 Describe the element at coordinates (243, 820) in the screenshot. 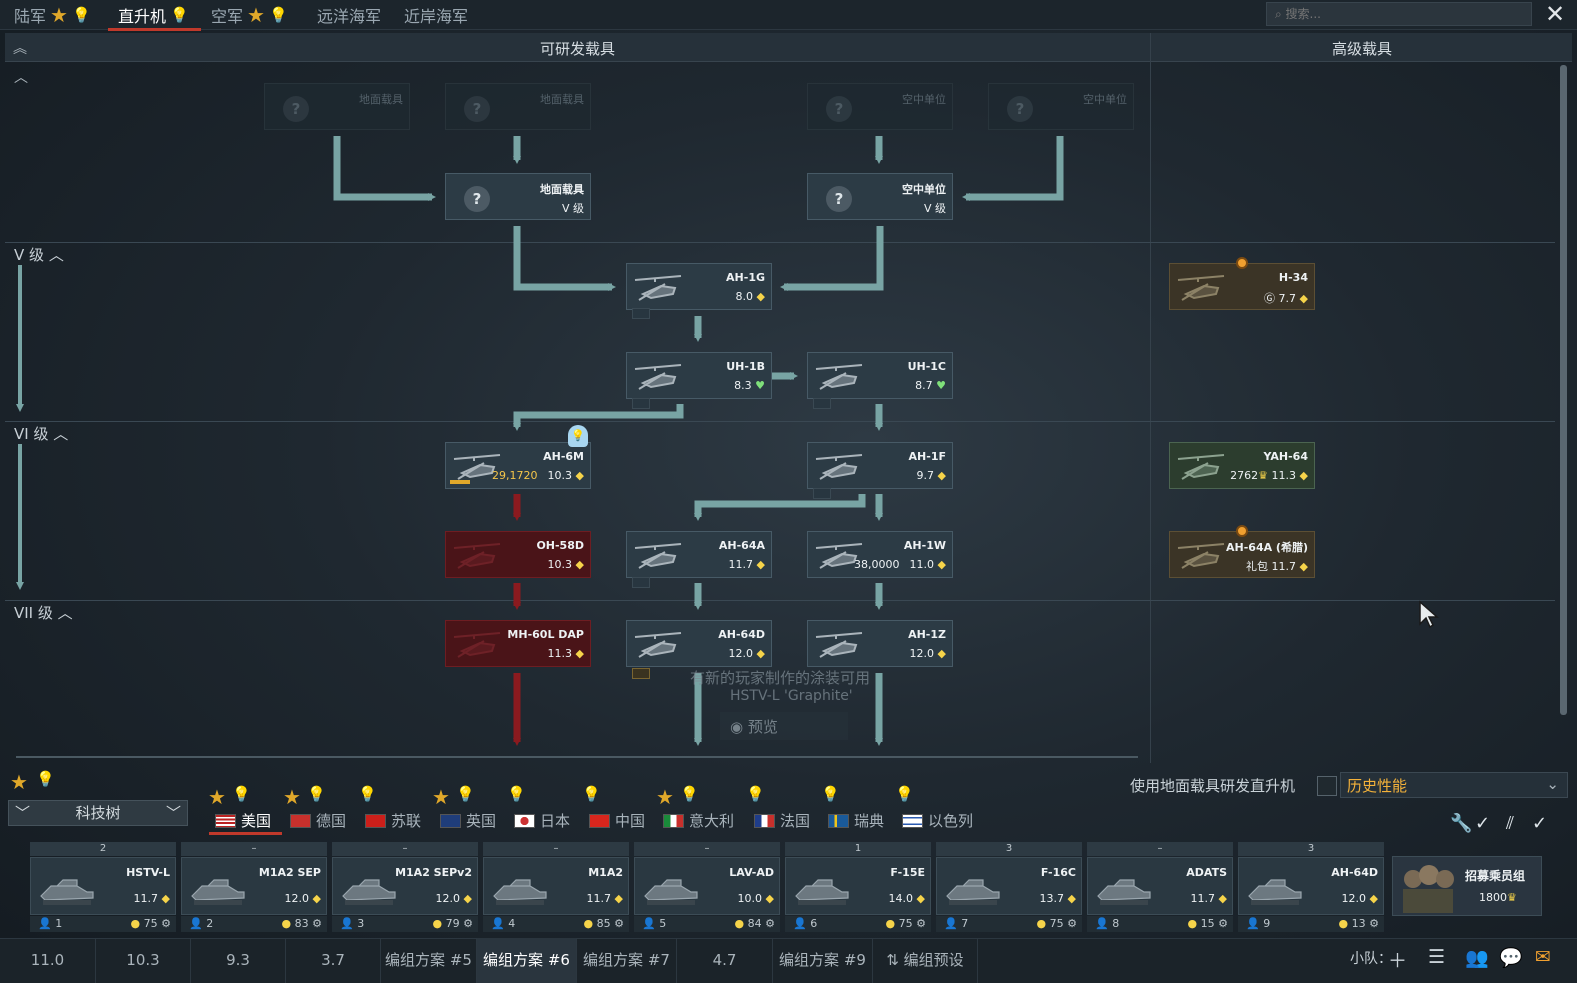

I see `nation-usa: 美国` at that location.